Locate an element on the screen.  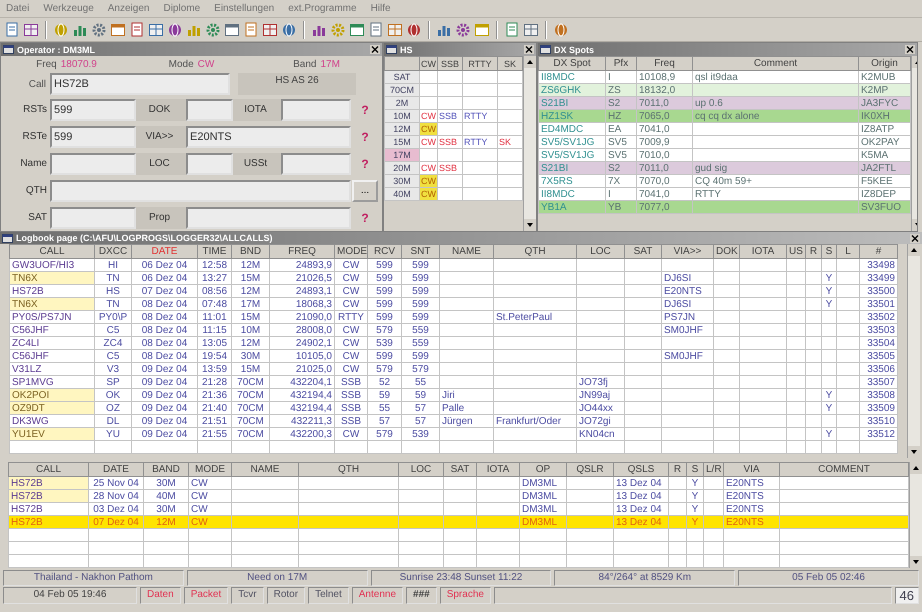
column-header: COMMENT is located at coordinates (844, 469).